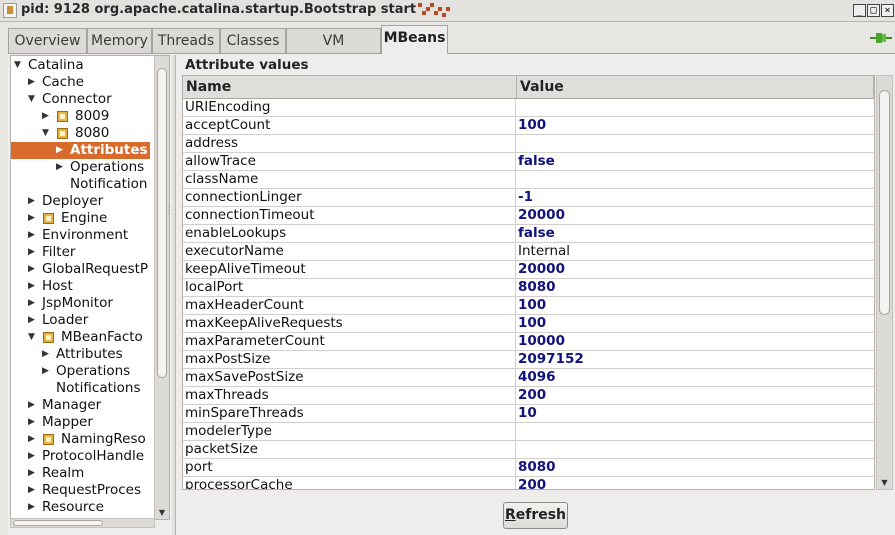 The width and height of the screenshot is (895, 535). What do you see at coordinates (247, 65) in the screenshot?
I see `attribute-values-title: Attribute values` at bounding box center [247, 65].